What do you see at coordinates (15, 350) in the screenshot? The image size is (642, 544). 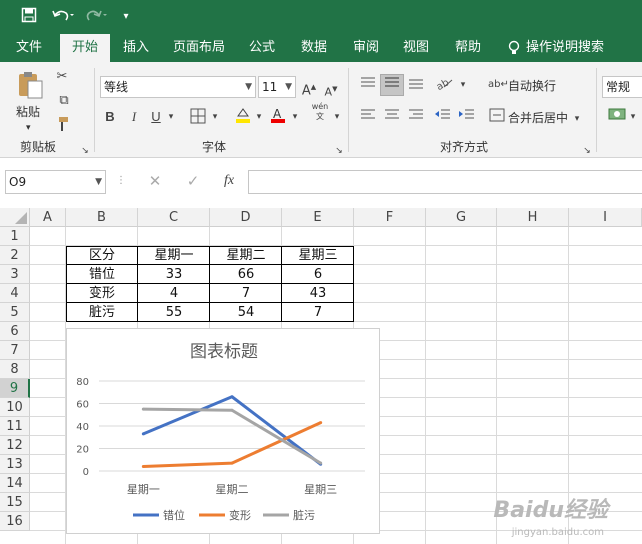 I see `row-header-7: 7` at bounding box center [15, 350].